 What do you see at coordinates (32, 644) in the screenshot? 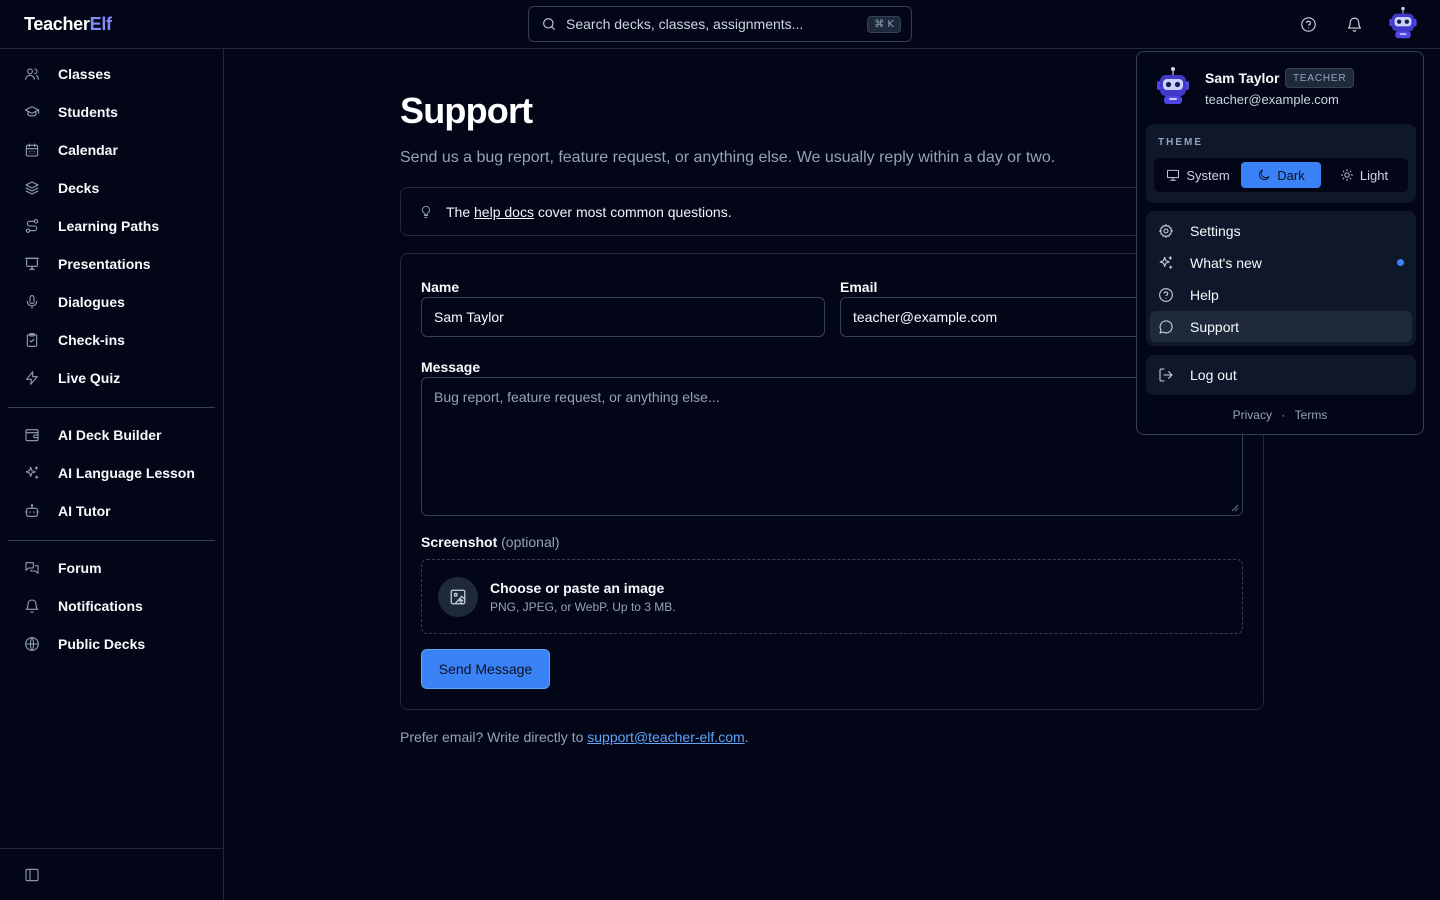
I see `globe-icon` at bounding box center [32, 644].